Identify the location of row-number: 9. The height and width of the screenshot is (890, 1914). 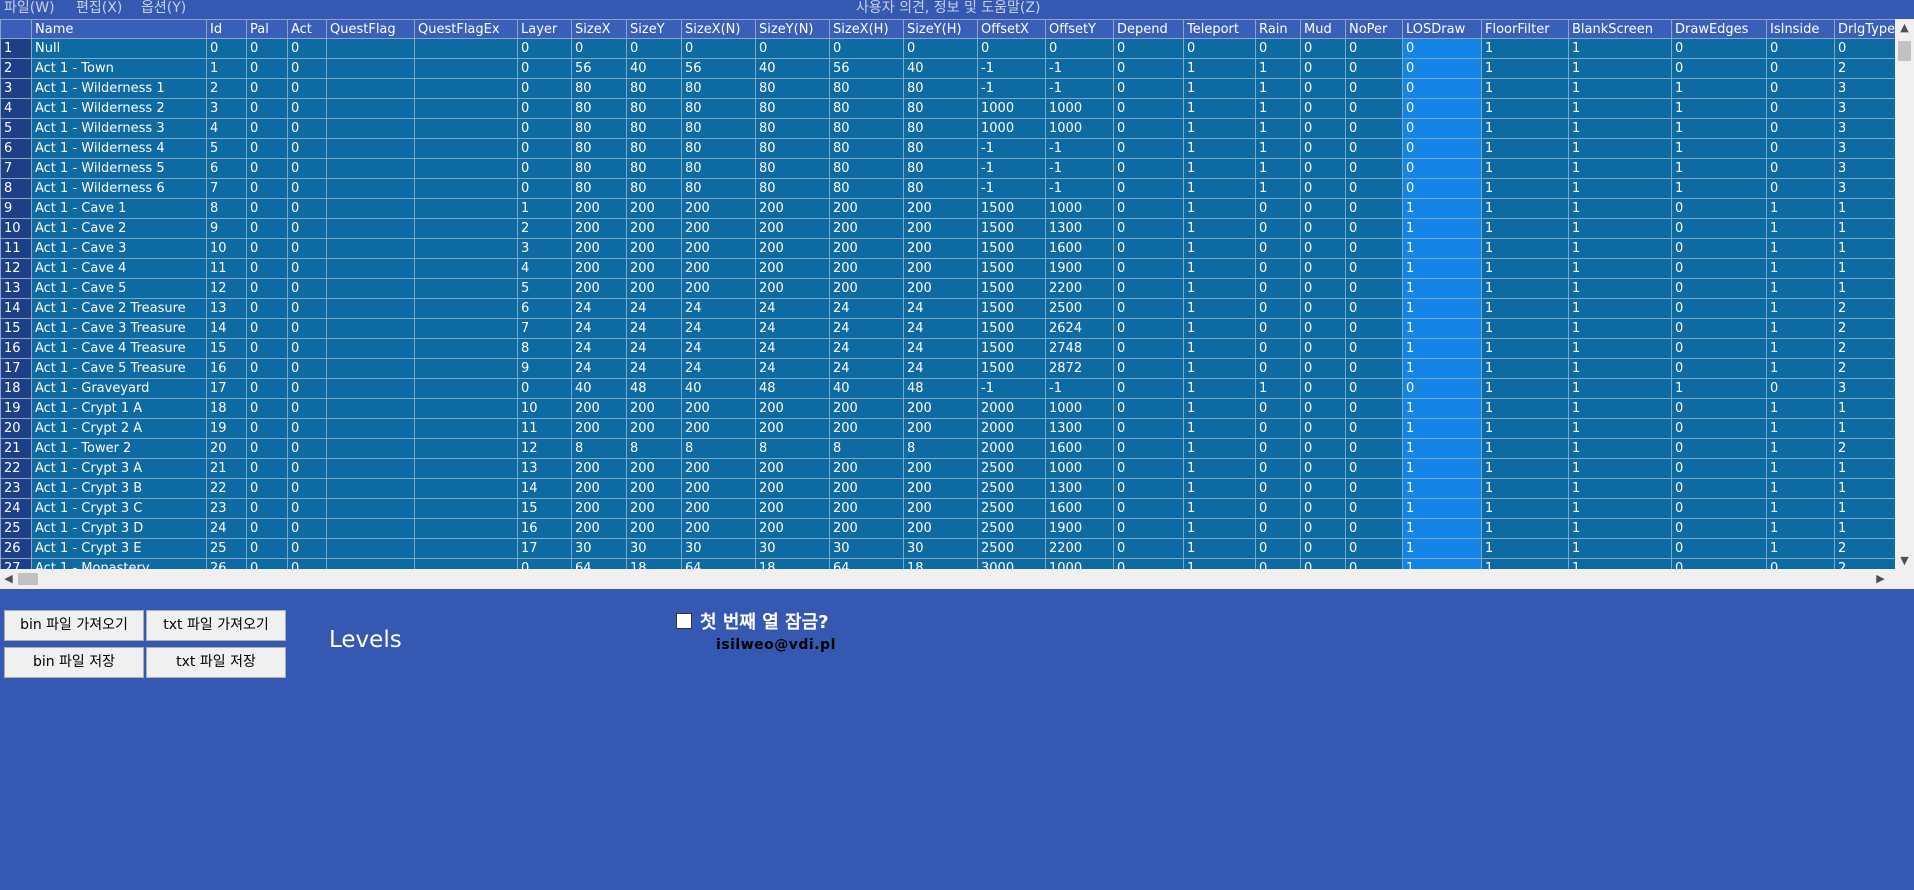
(16, 208).